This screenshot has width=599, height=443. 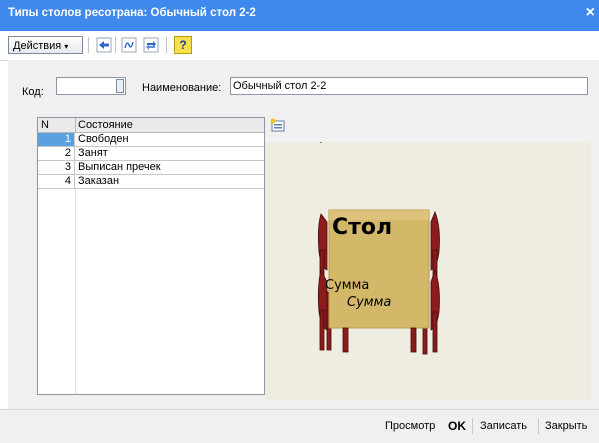 What do you see at coordinates (151, 154) in the screenshot?
I see `table-row: 2 Занят` at bounding box center [151, 154].